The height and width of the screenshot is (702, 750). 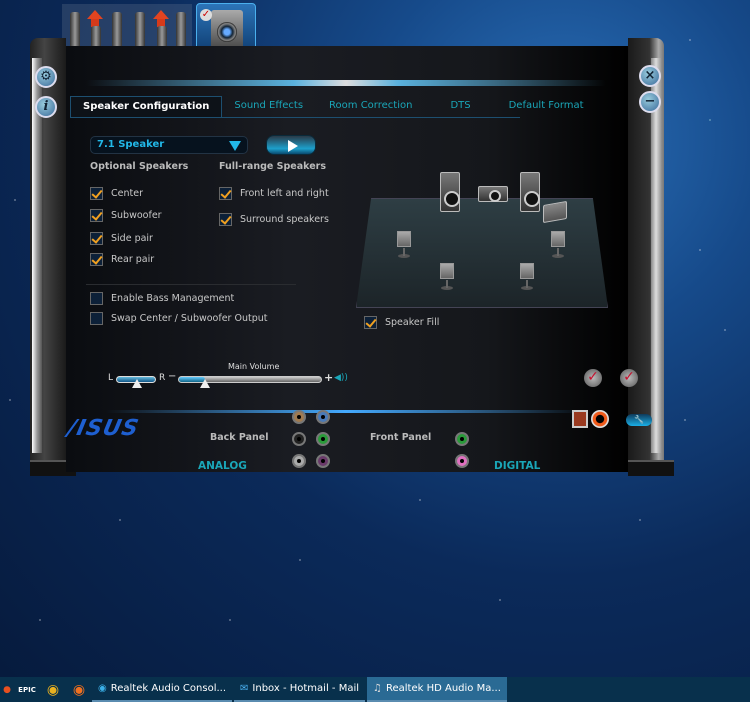 I want to click on balance-slider-thumb, so click(x=137, y=383).